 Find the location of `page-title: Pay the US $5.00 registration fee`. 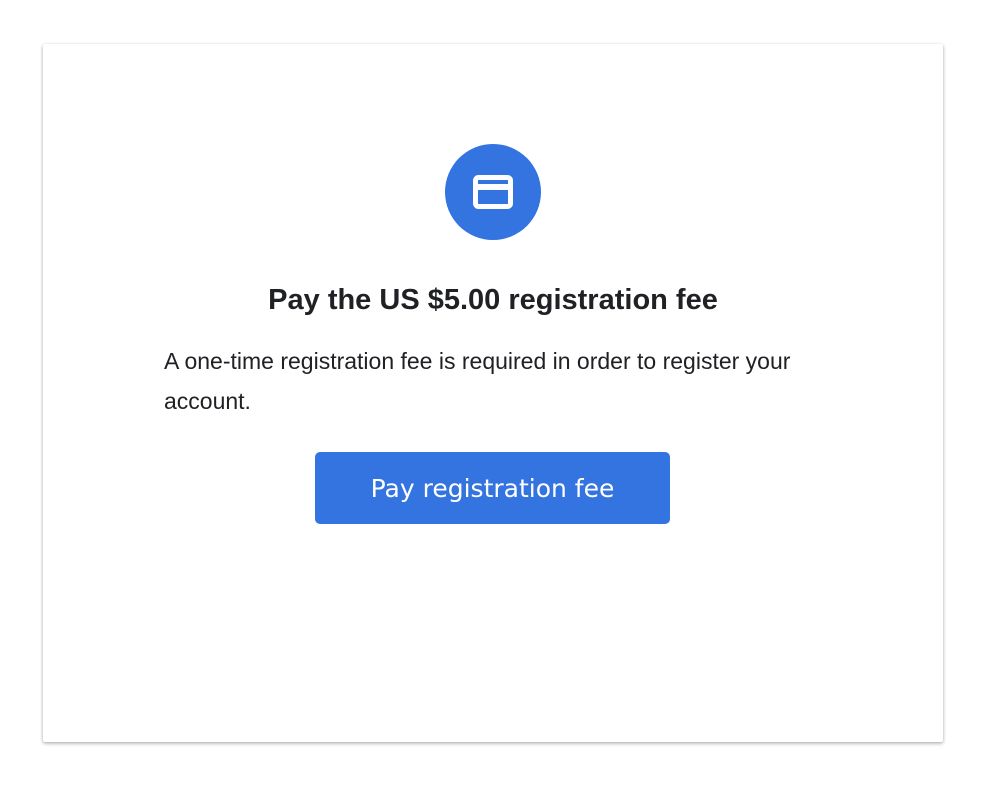

page-title: Pay the US $5.00 registration fee is located at coordinates (493, 300).